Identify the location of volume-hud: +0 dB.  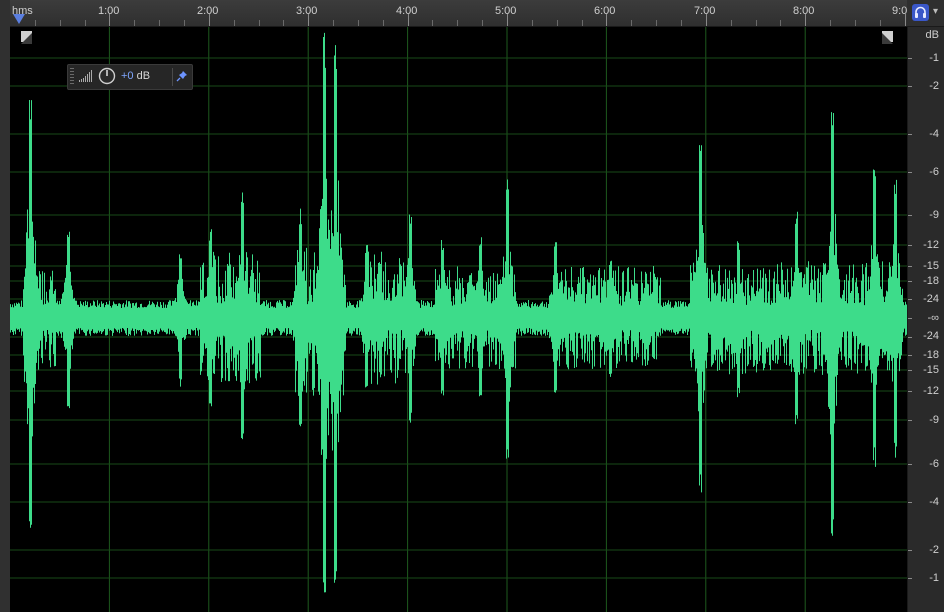
(130, 77).